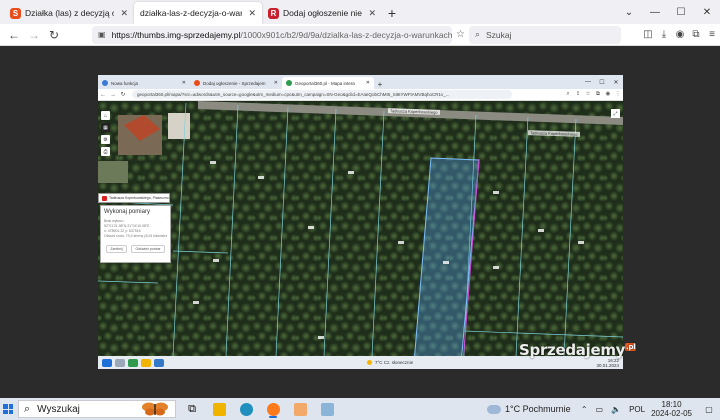 The width and height of the screenshot is (720, 420). Describe the element at coordinates (191, 13) in the screenshot. I see `tab-title: działka-las-z-decyzja-o-warunkach-z` at that location.